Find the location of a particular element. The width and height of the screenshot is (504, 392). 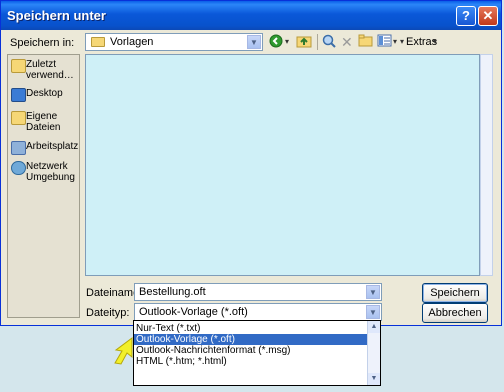

cancel-button: Abbrechen is located at coordinates (455, 313).